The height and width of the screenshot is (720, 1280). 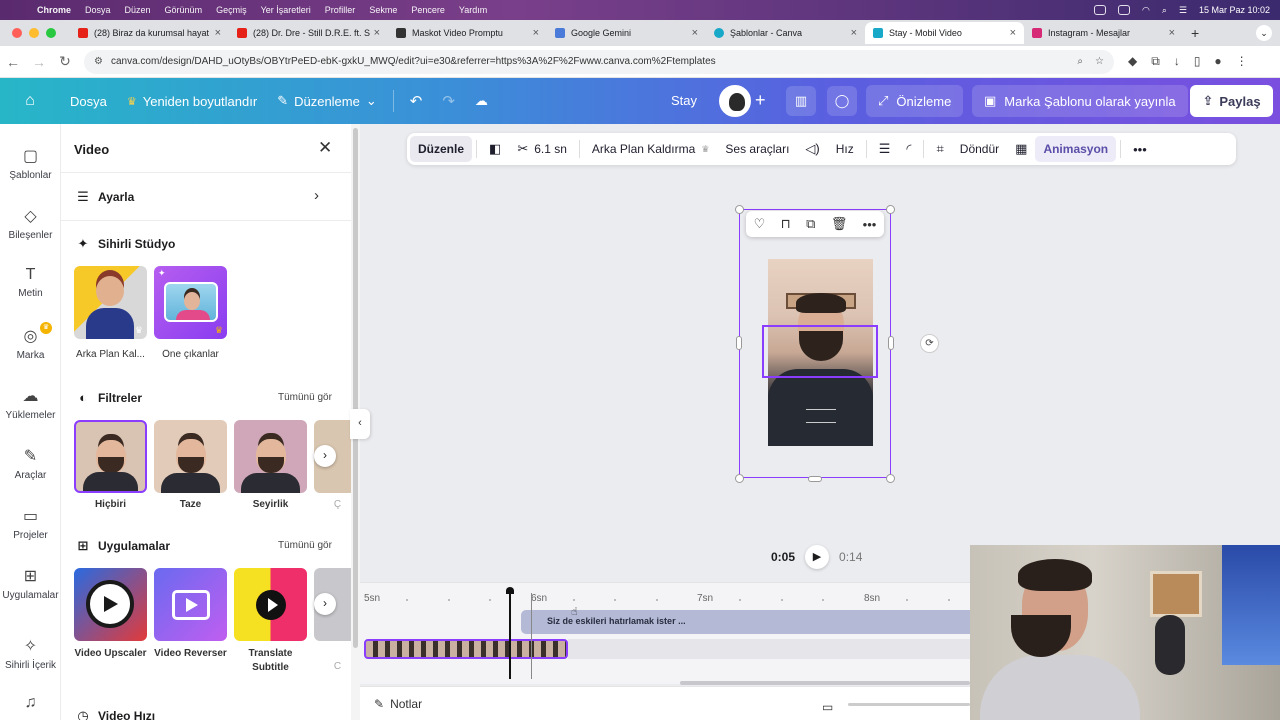 I want to click on comment-icon: ◯, so click(x=842, y=101).